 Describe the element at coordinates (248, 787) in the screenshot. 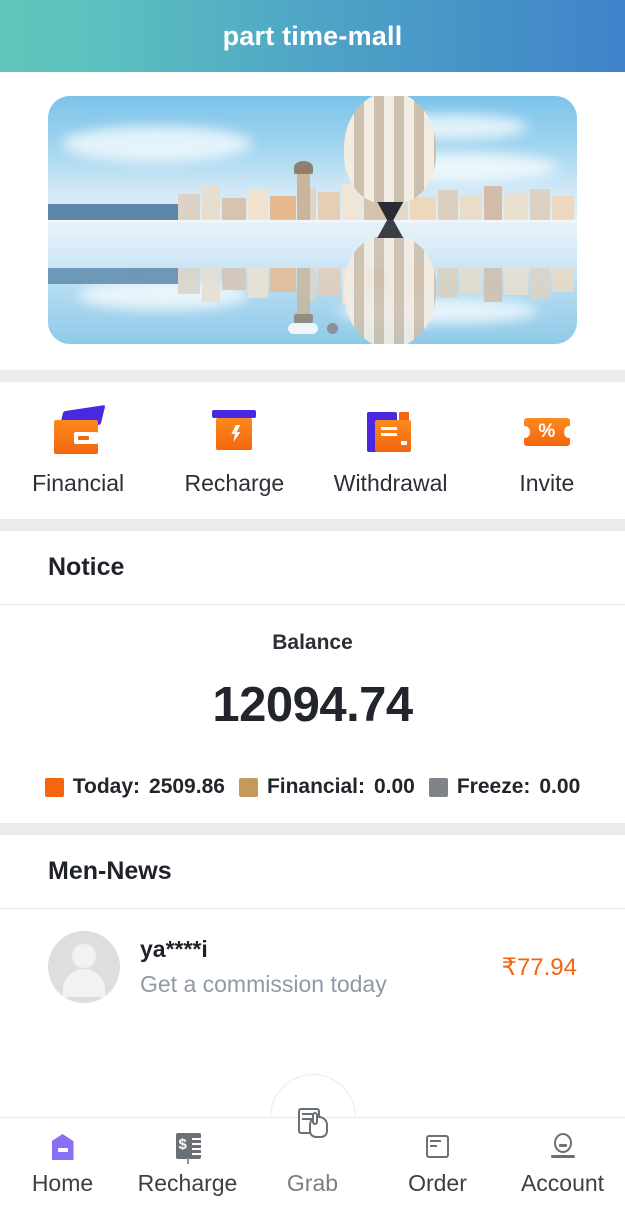

I see `swatch-financial` at that location.